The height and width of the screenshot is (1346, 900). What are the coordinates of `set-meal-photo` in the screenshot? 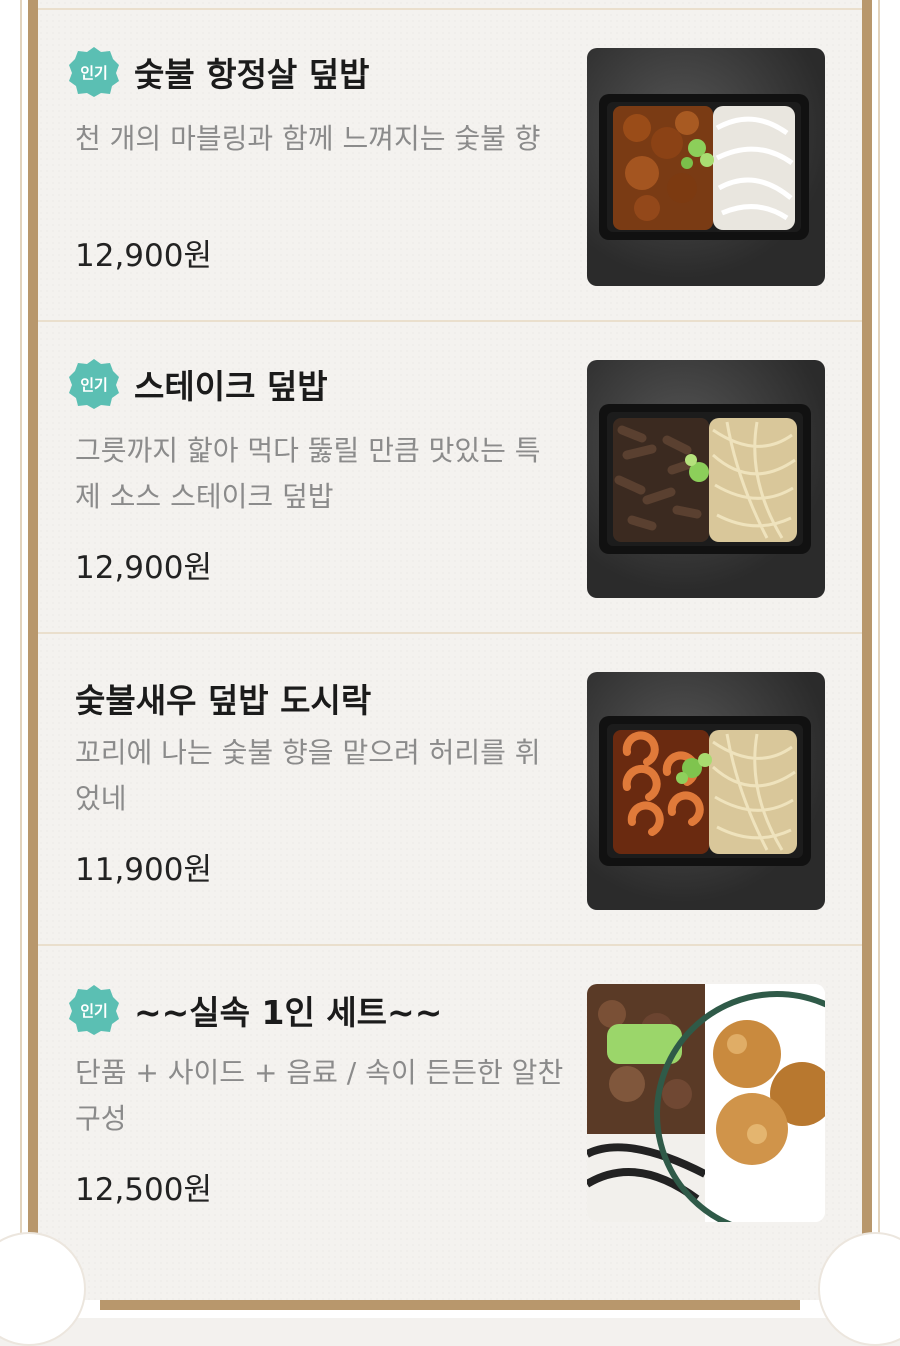 It's located at (706, 1103).